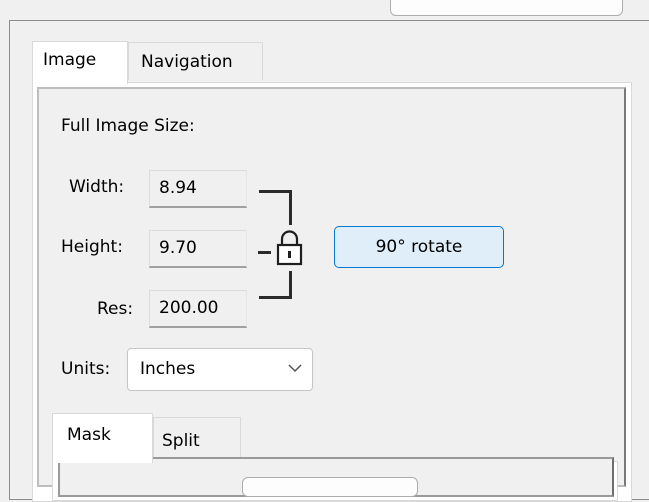  I want to click on tab-navigation: Navigation, so click(195, 61).